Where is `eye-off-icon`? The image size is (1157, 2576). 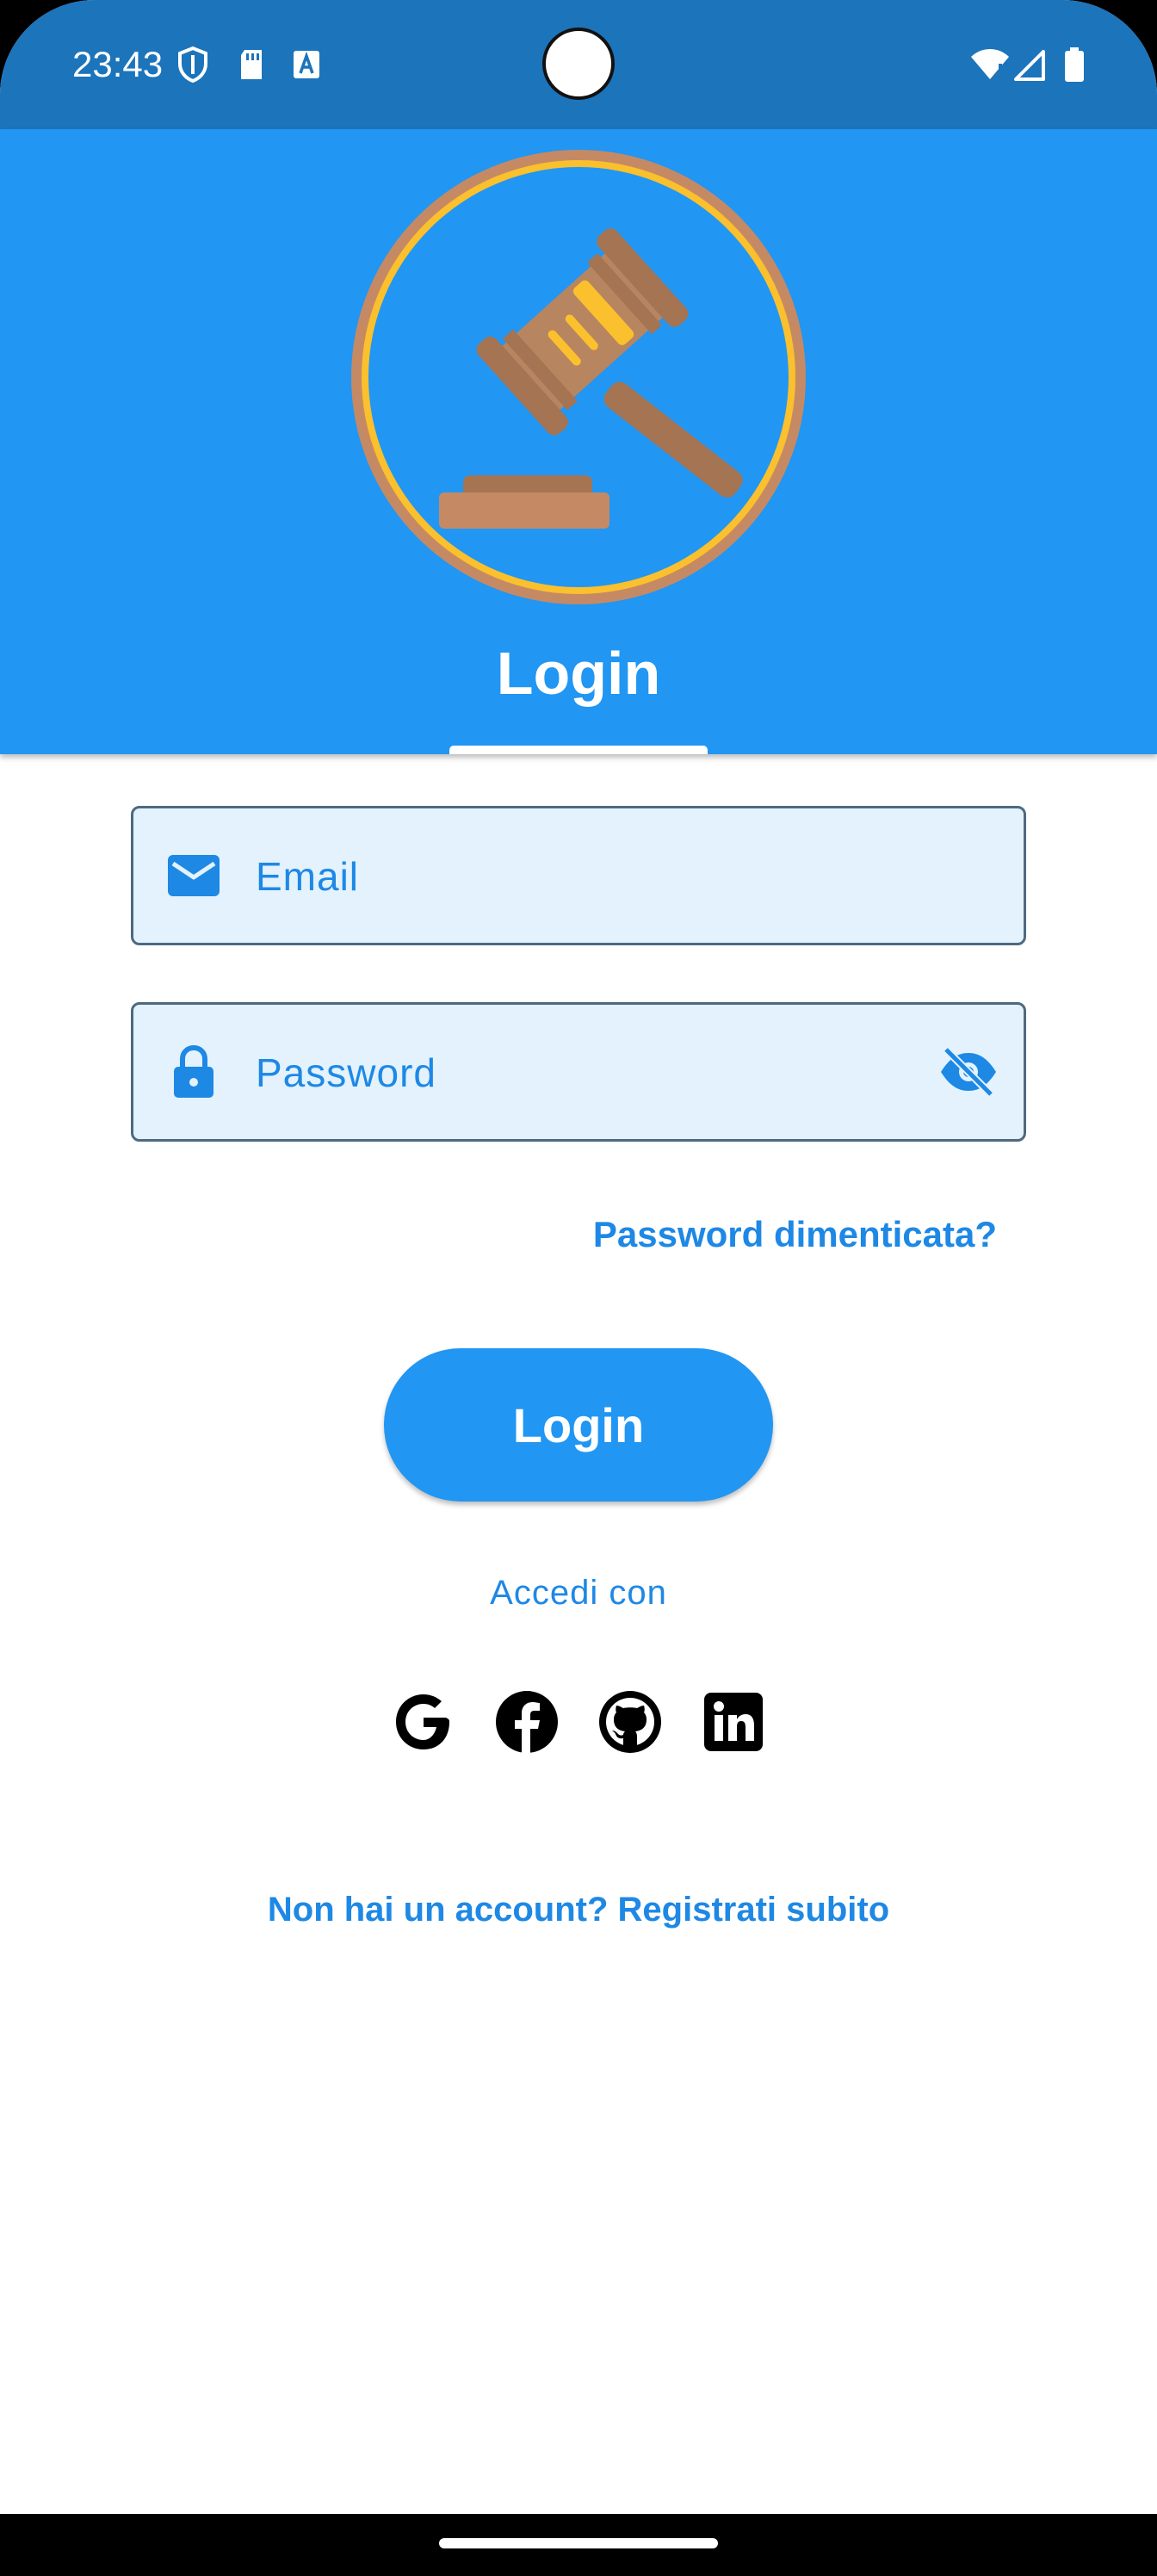
eye-off-icon is located at coordinates (968, 1072).